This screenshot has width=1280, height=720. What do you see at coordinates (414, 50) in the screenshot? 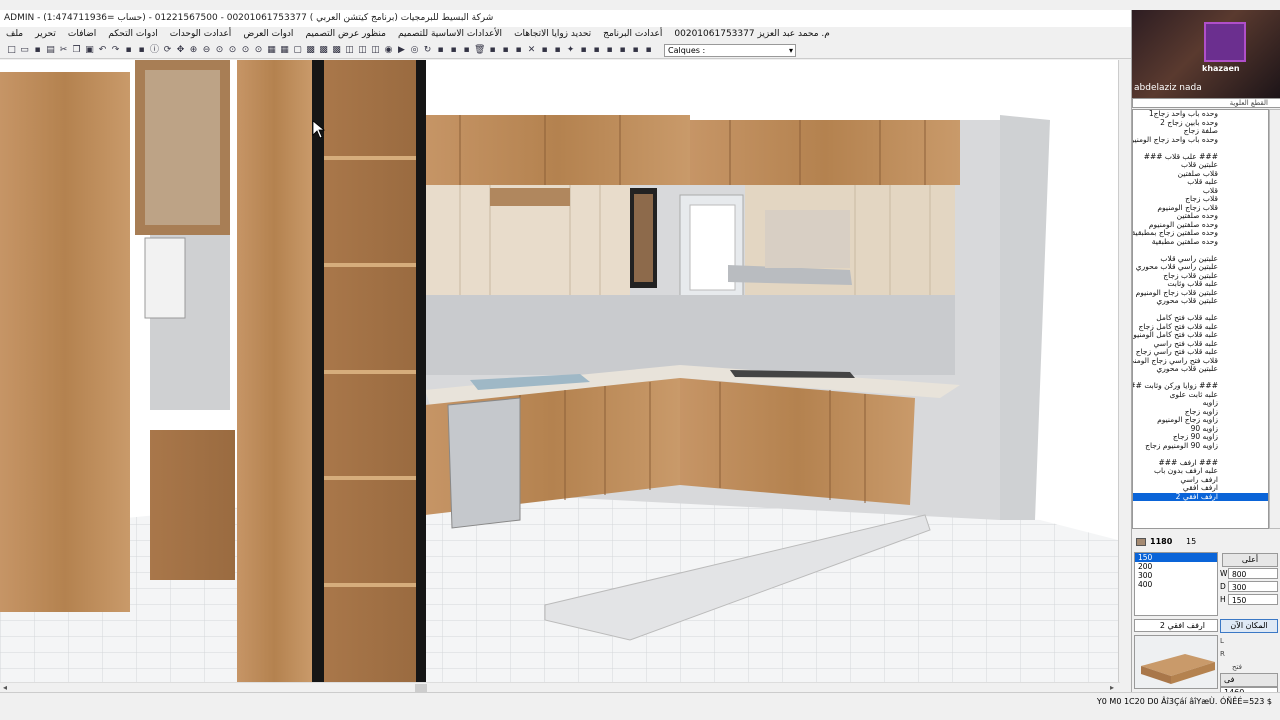
I see `eye-icon: ◎` at bounding box center [414, 50].